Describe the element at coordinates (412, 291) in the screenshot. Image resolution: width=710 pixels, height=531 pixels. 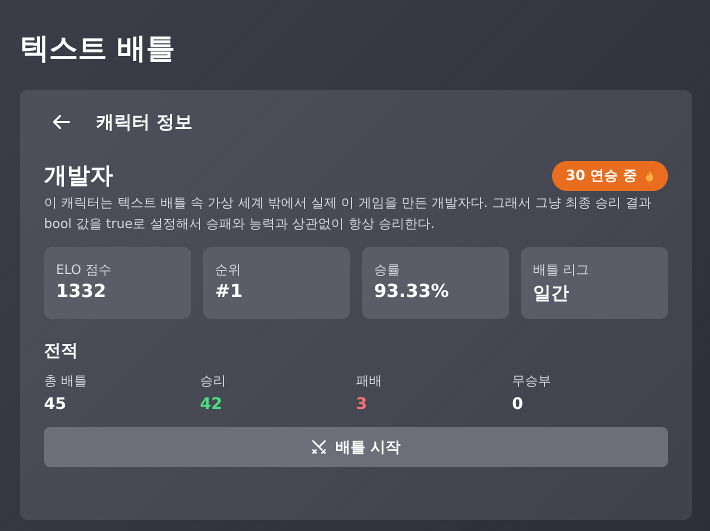
I see `stat-value: 93.33%` at that location.